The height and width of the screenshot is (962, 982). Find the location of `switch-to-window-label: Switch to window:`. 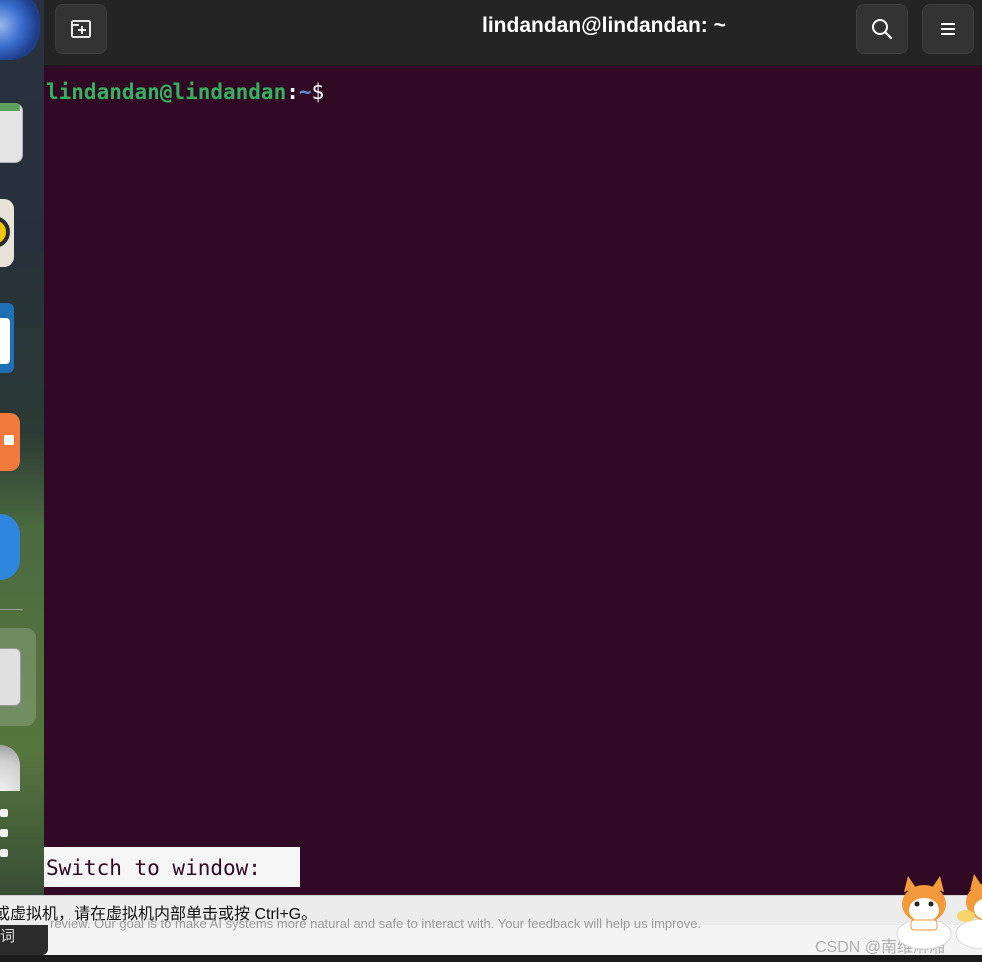

switch-to-window-label: Switch to window: is located at coordinates (153, 868).